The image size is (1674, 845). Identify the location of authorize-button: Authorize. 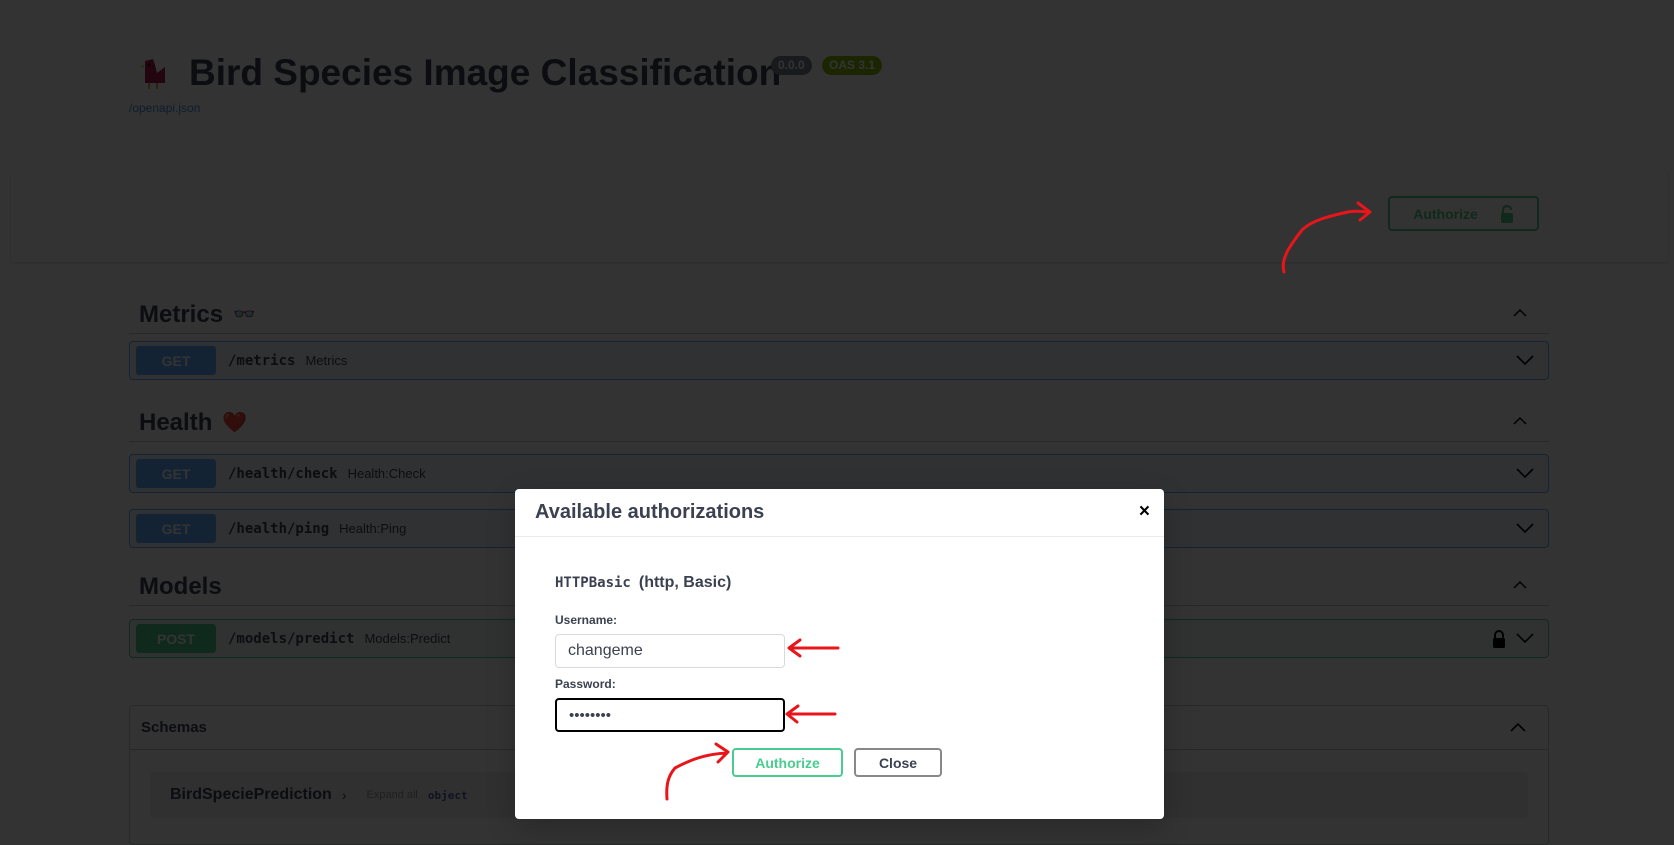
(1463, 213).